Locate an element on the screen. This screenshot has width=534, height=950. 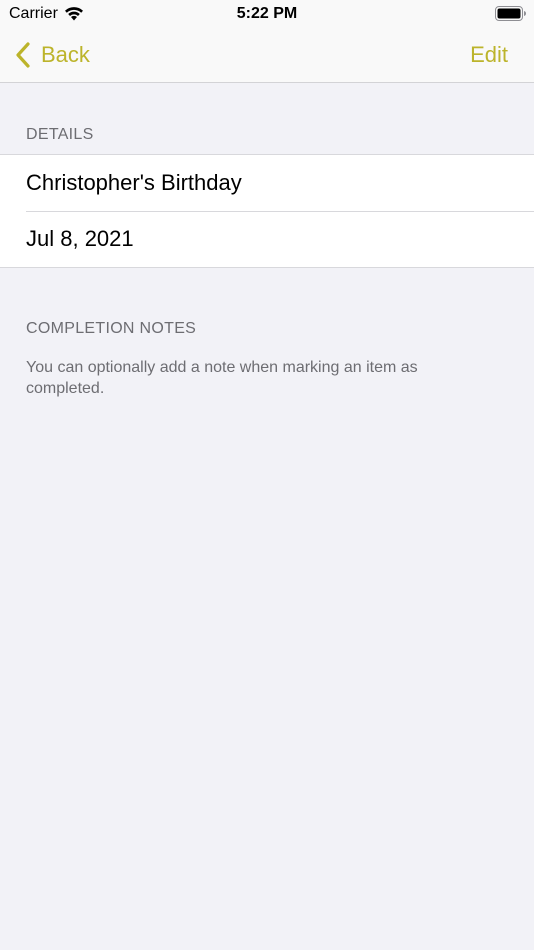
clock: 5:22 PM is located at coordinates (267, 13).